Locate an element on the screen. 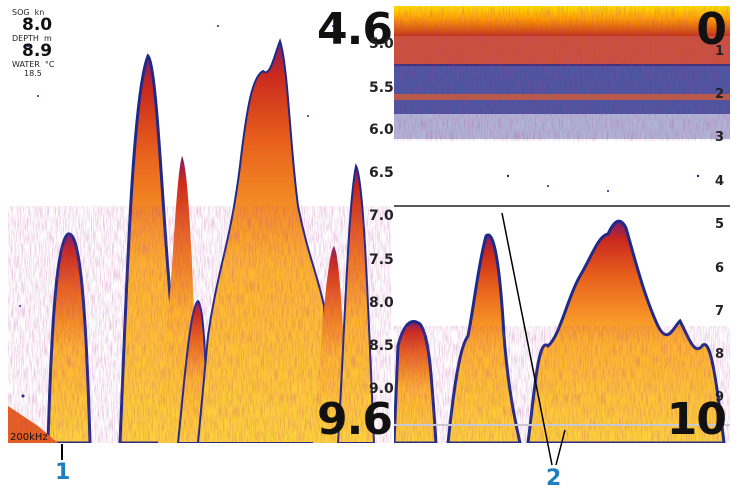  callout-2-leaders is located at coordinates (533, 339).